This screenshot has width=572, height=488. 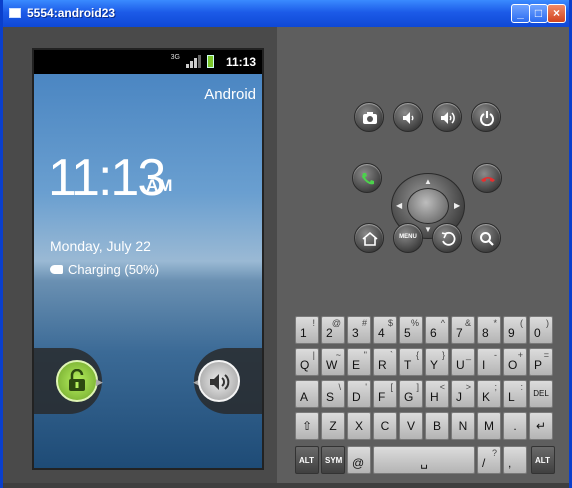 I want to click on menu-label: MENU, so click(x=408, y=237).